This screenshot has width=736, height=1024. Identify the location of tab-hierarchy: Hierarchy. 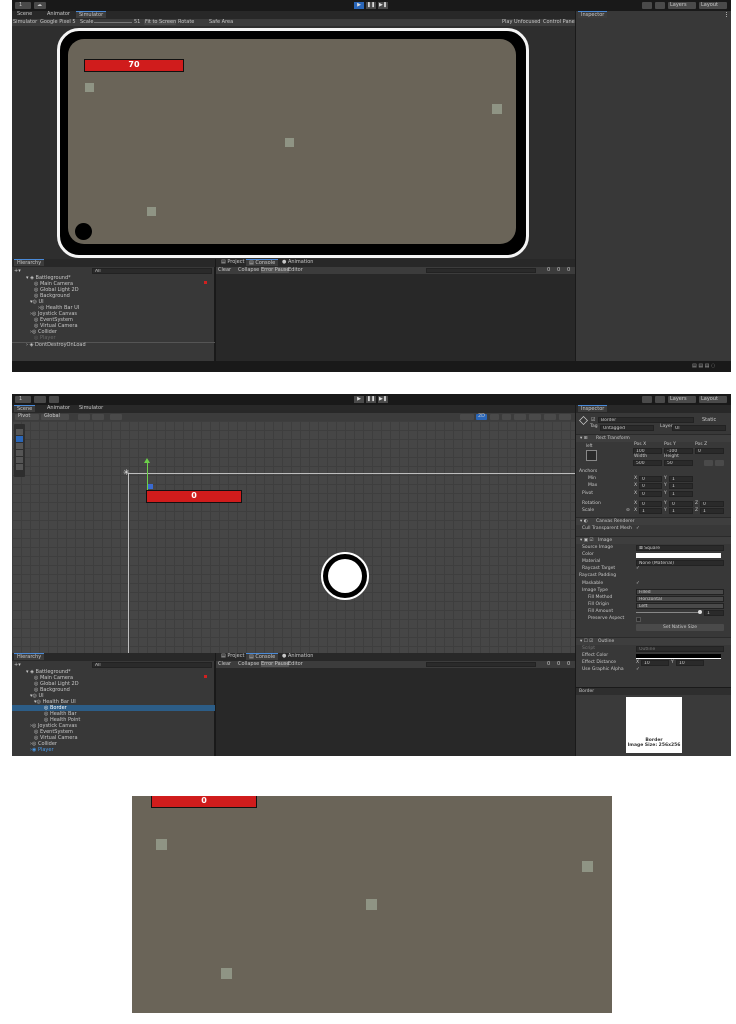
(29, 262).